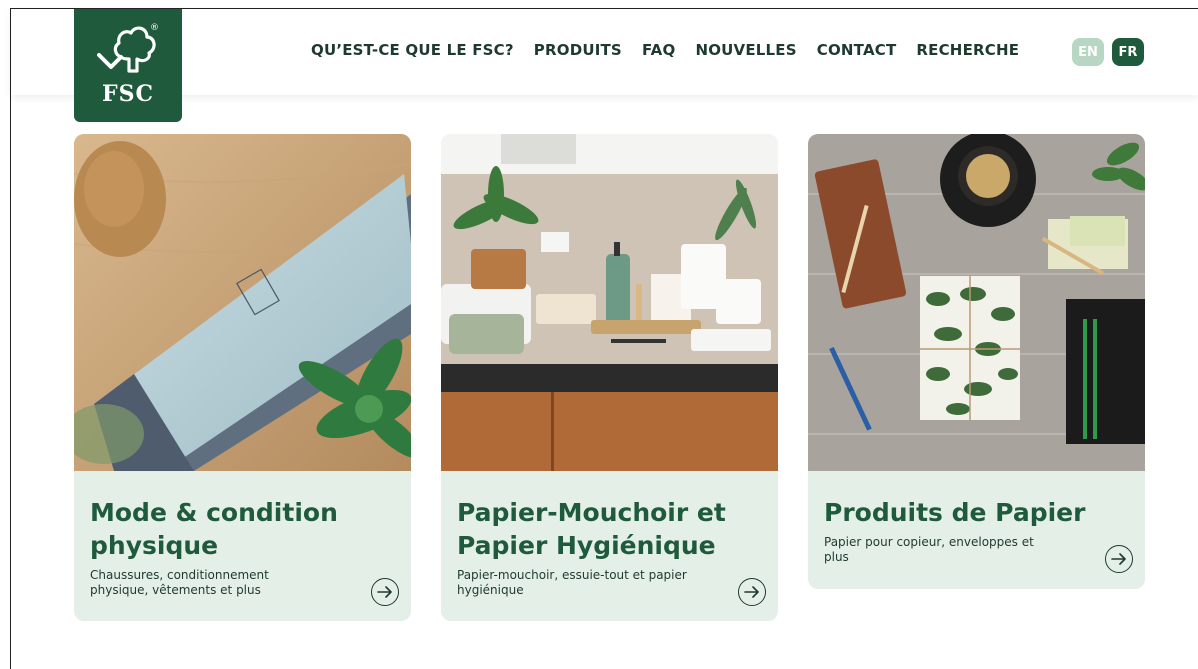  I want to click on fsc-logo: ® FSC, so click(128, 65).